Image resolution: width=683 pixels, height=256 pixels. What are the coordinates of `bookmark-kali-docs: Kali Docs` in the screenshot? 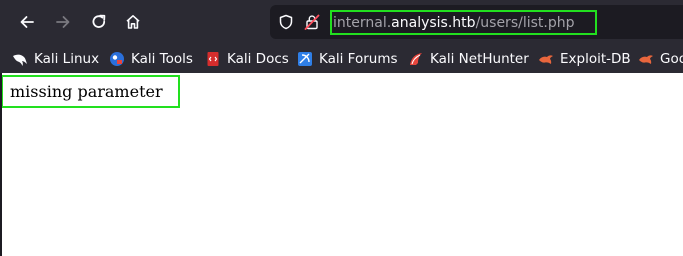 It's located at (247, 59).